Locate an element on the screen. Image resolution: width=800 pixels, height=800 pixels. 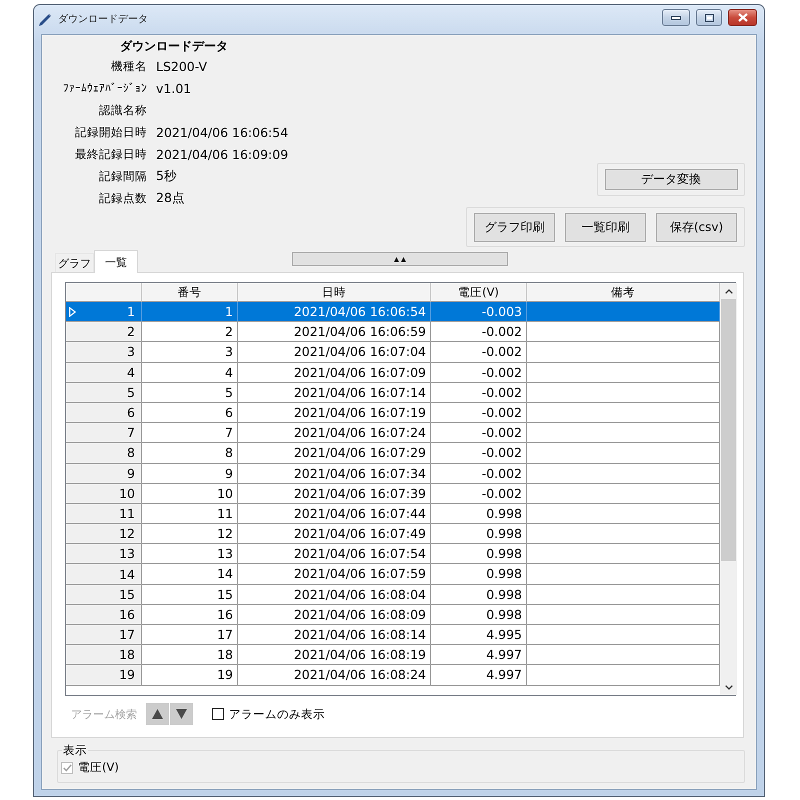
triangle-down-icon is located at coordinates (181, 714).